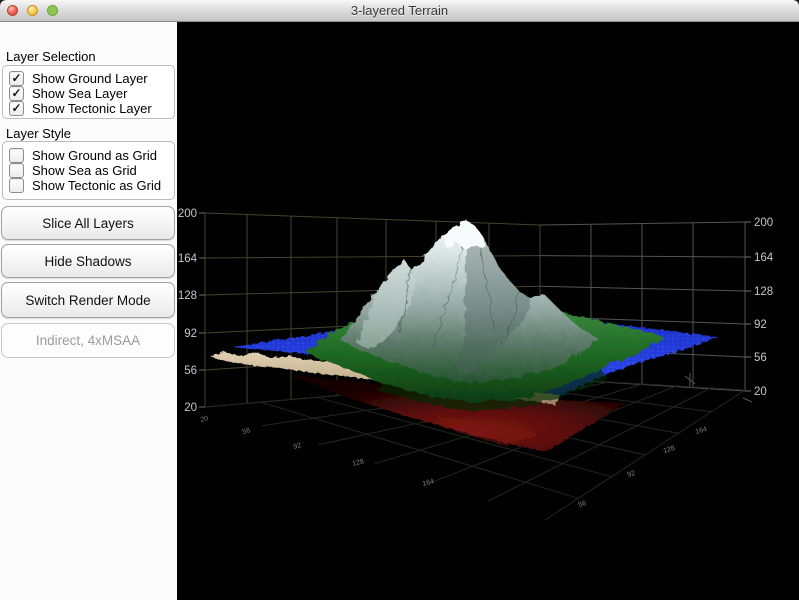 This screenshot has height=600, width=799. Describe the element at coordinates (88, 223) in the screenshot. I see `slice-all-layers-button: Slice All Layers` at that location.